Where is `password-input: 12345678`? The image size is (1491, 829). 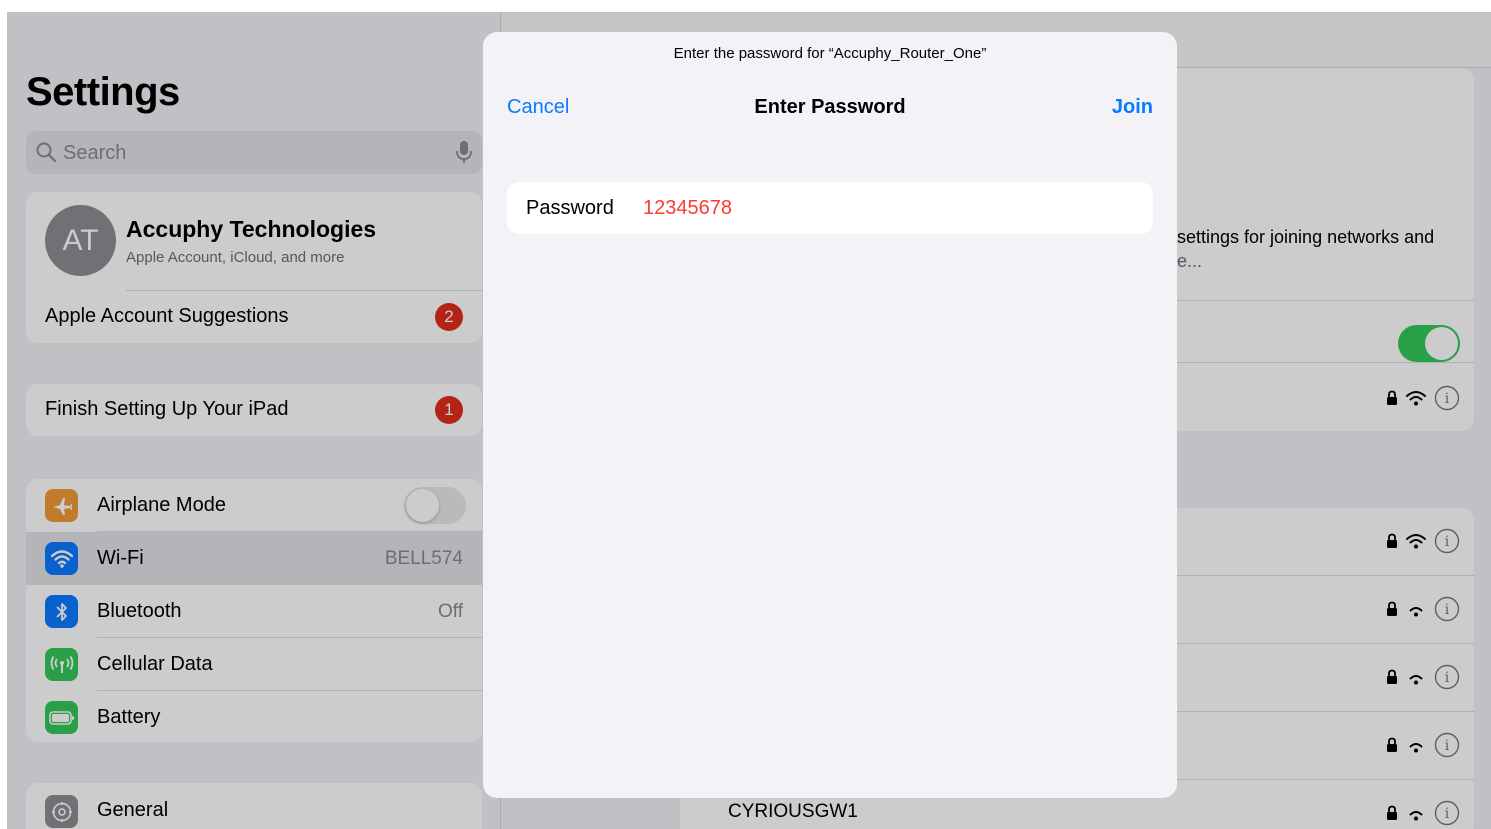 password-input: 12345678 is located at coordinates (687, 208).